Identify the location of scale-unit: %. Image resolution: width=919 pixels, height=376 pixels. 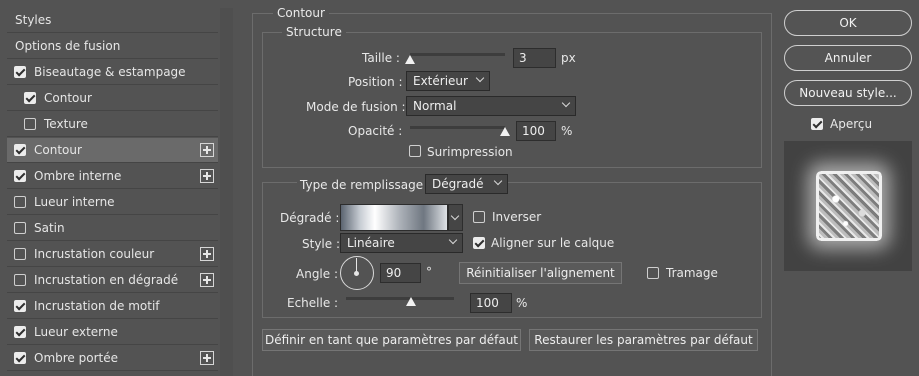
(522, 303).